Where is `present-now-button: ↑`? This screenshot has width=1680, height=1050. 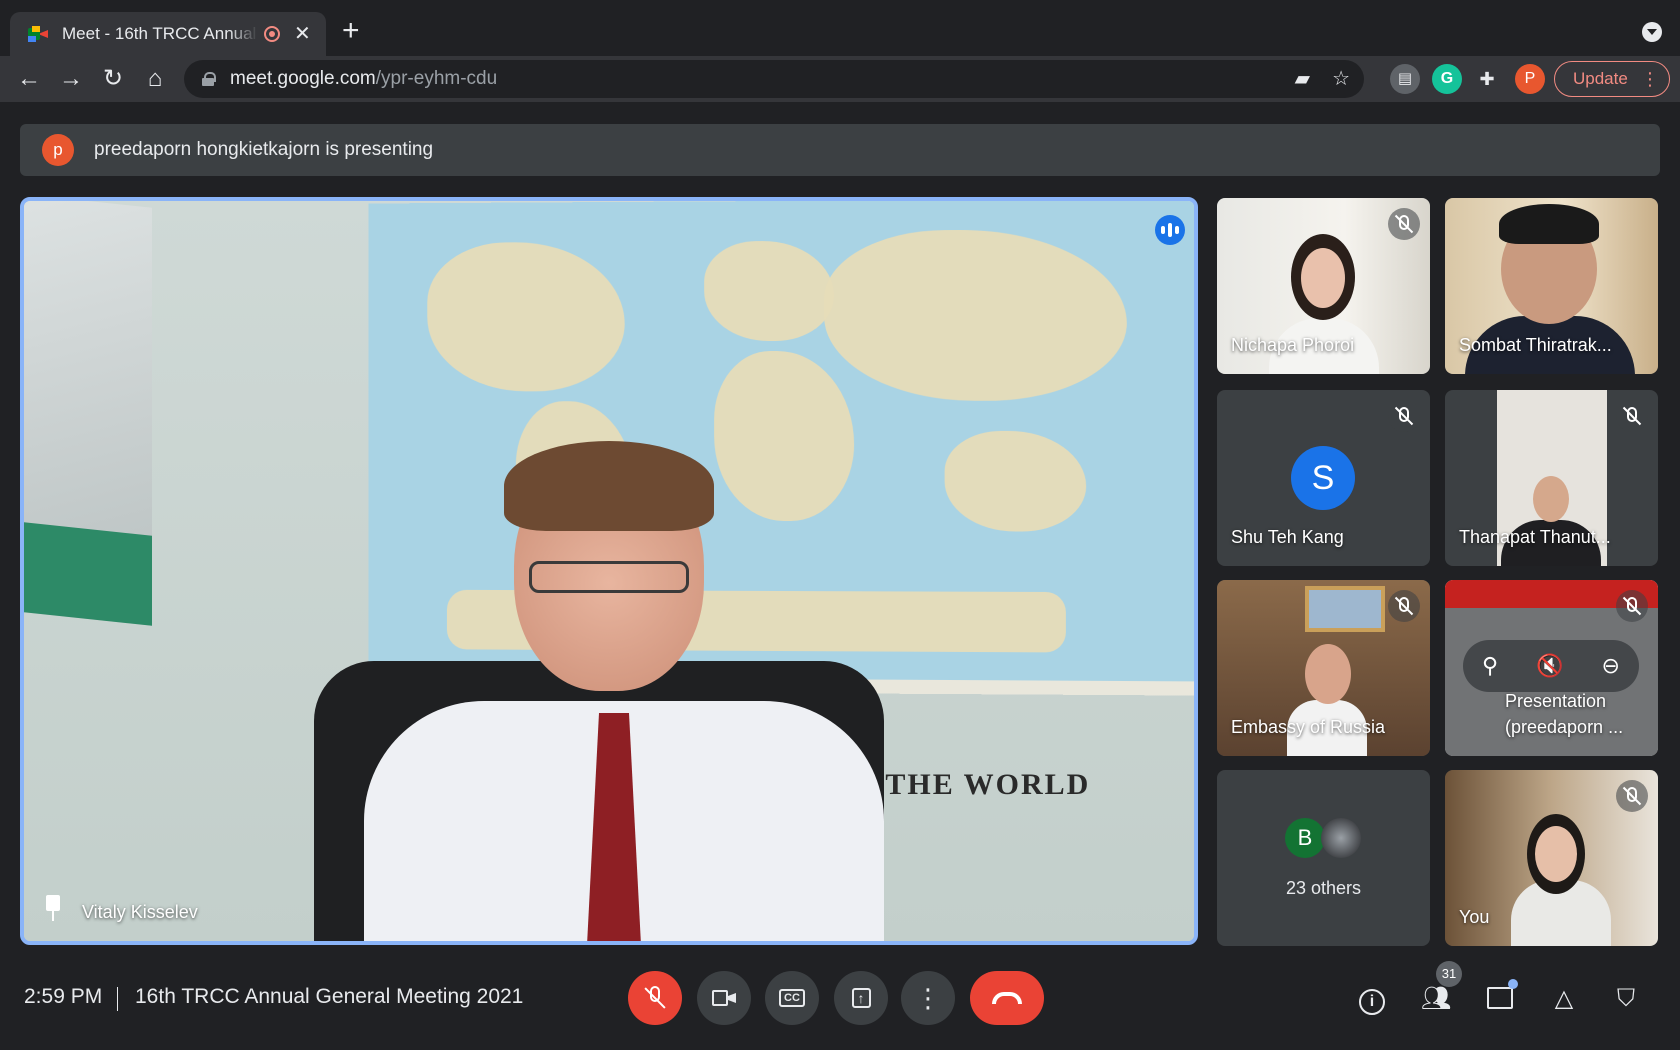
present-now-button: ↑ is located at coordinates (861, 998).